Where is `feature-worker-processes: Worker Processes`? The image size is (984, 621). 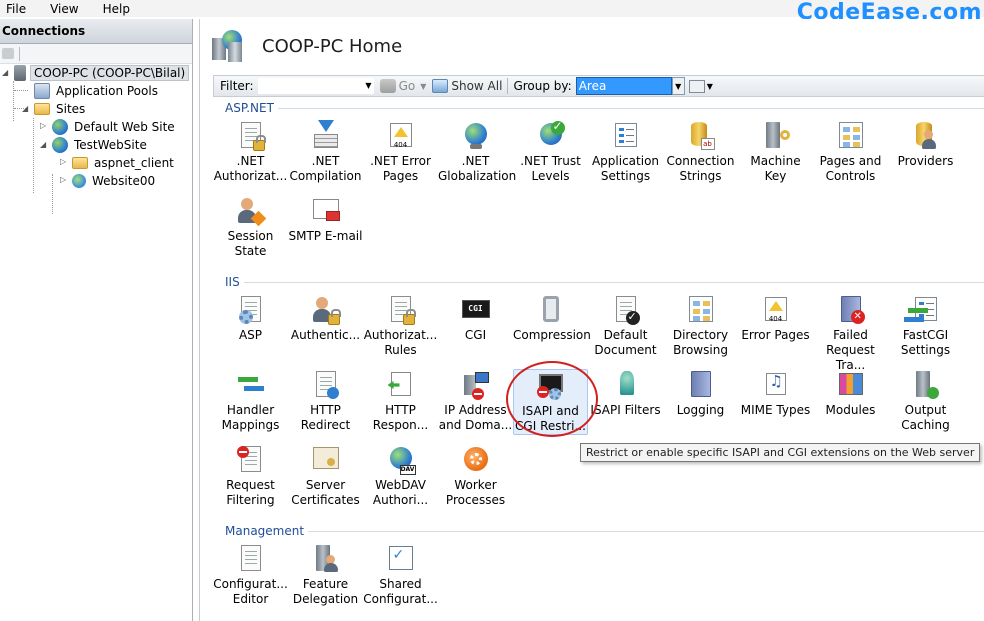
feature-worker-processes: Worker Processes is located at coordinates (475, 476).